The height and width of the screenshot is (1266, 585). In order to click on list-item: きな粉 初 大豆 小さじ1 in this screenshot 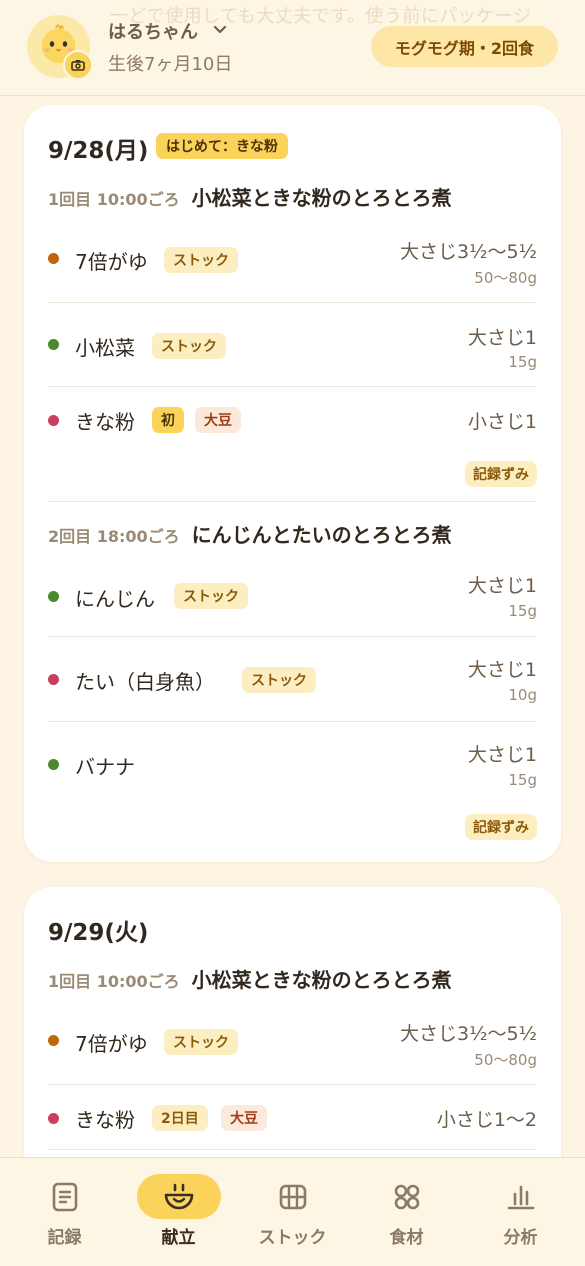, I will do `click(292, 422)`.